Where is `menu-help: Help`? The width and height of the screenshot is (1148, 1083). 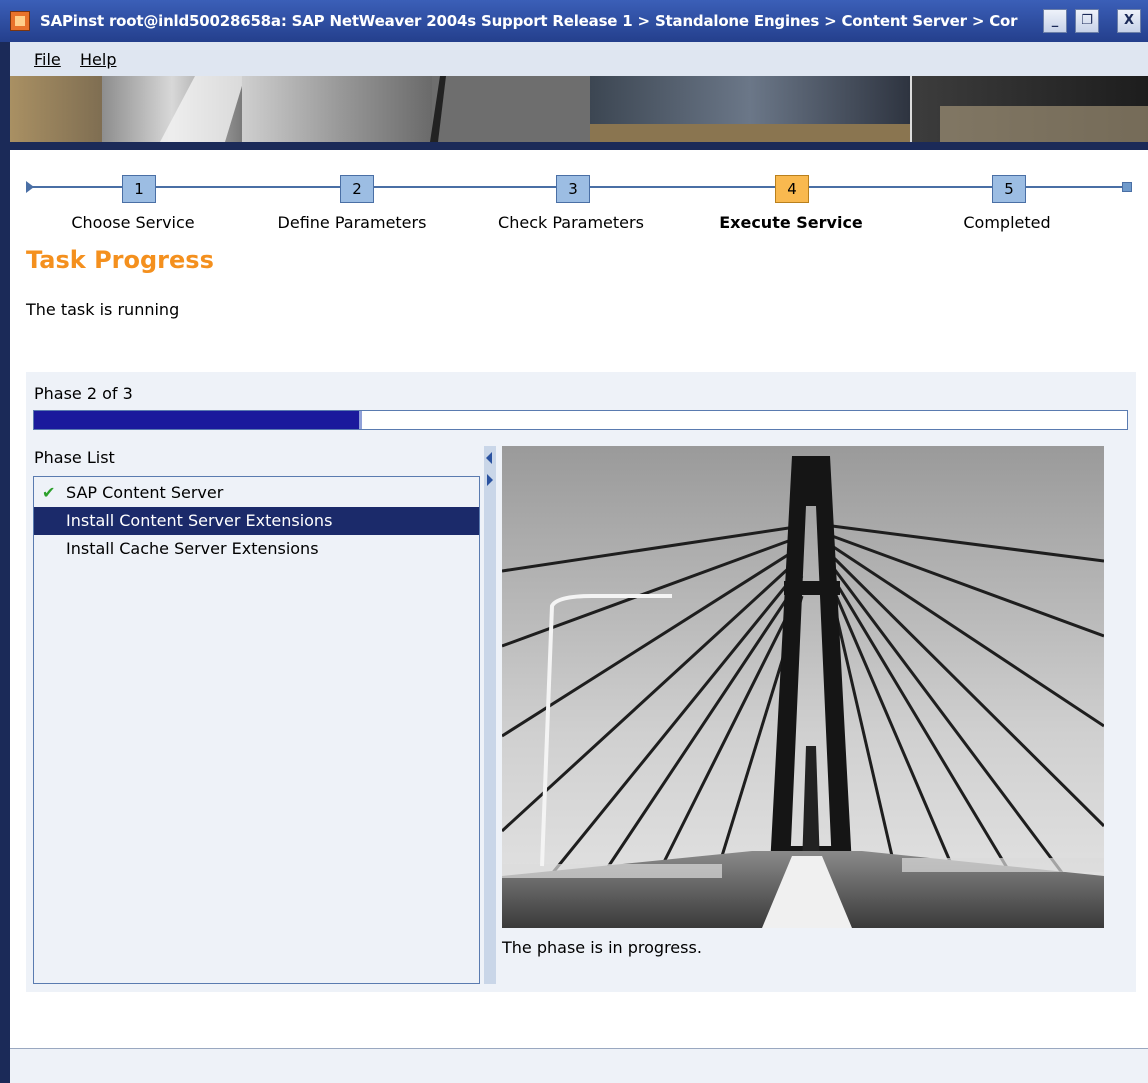 menu-help: Help is located at coordinates (98, 59).